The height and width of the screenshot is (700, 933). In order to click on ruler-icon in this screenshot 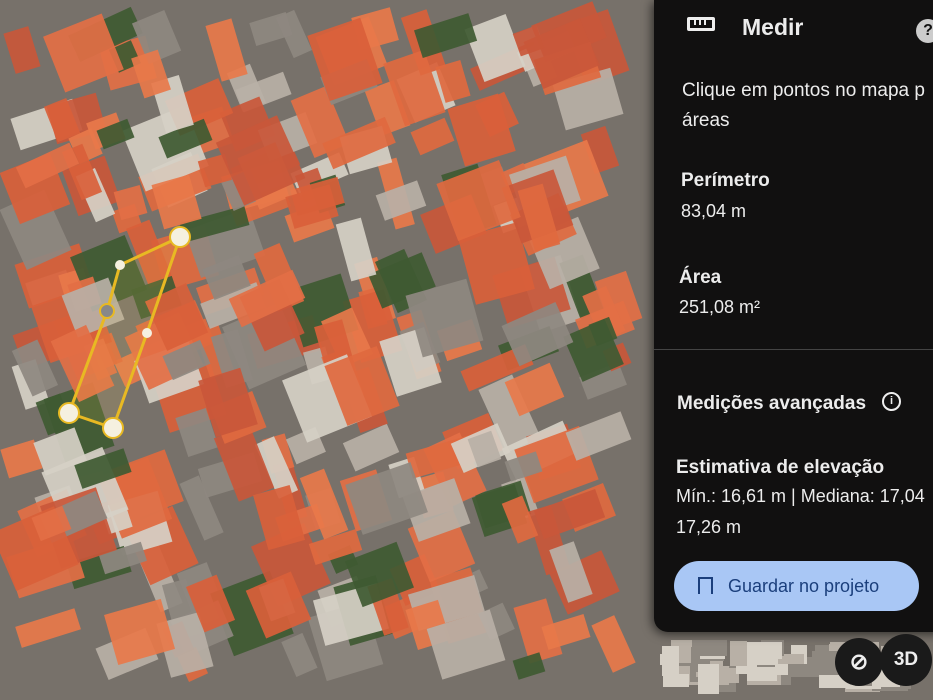, I will do `click(701, 24)`.